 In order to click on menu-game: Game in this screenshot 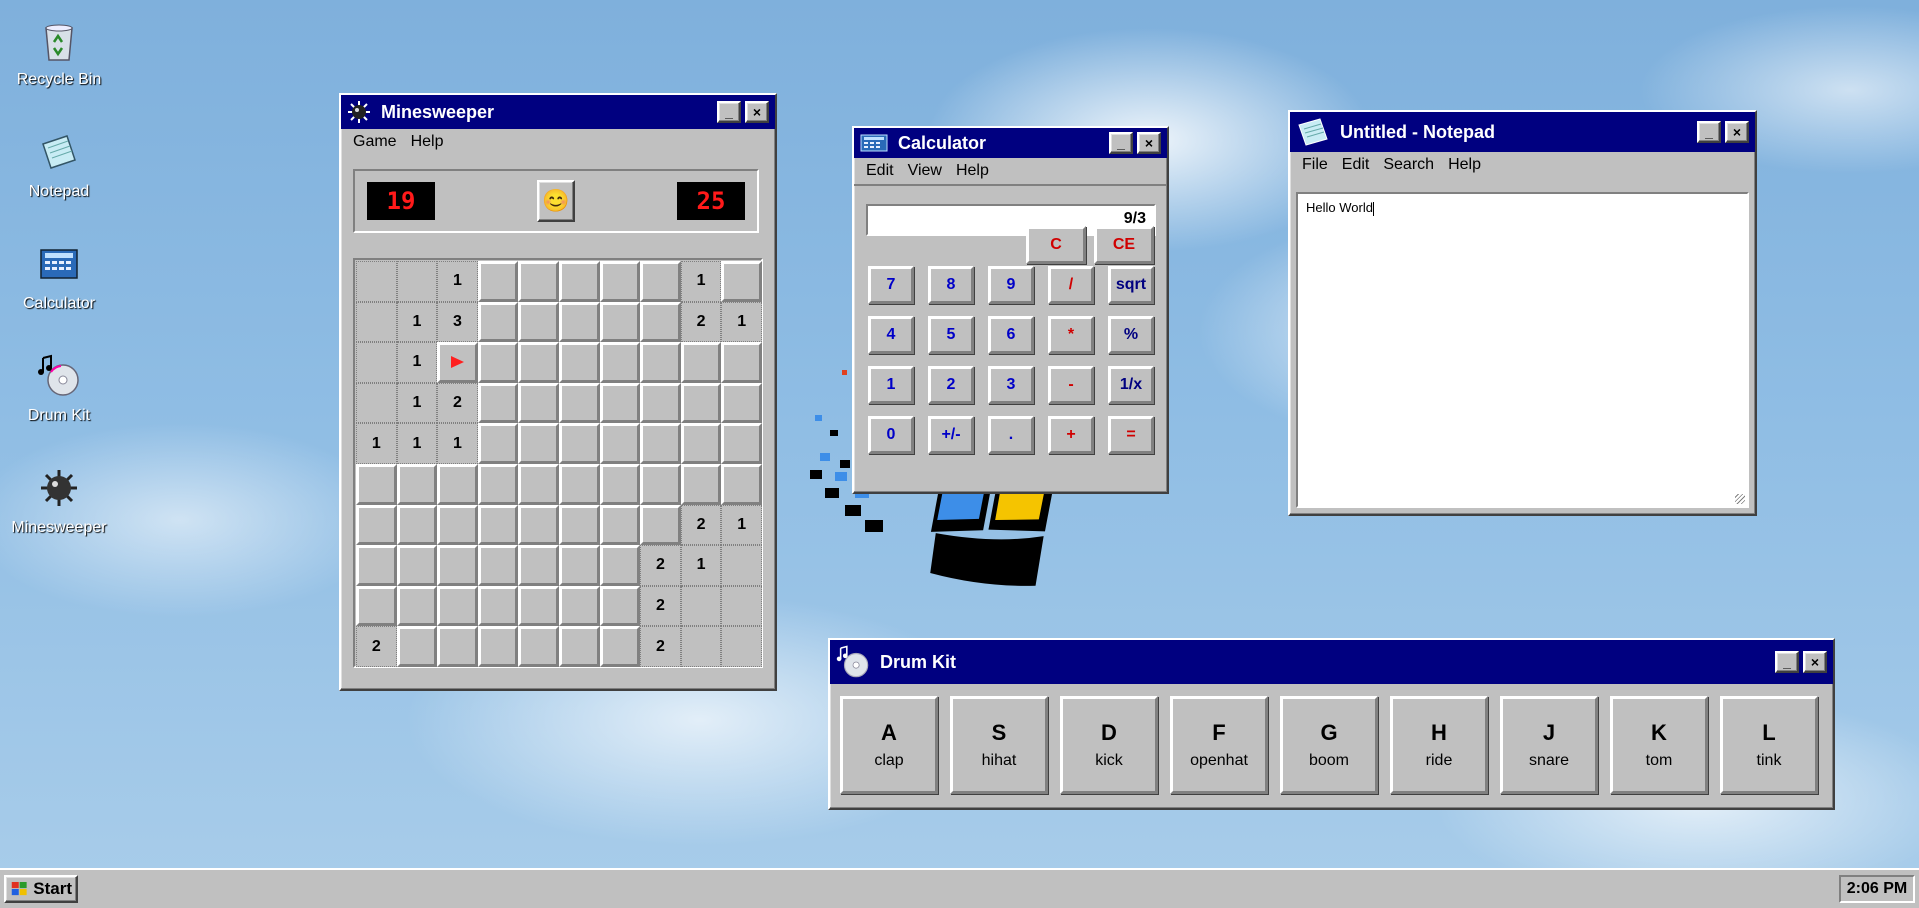, I will do `click(375, 142)`.